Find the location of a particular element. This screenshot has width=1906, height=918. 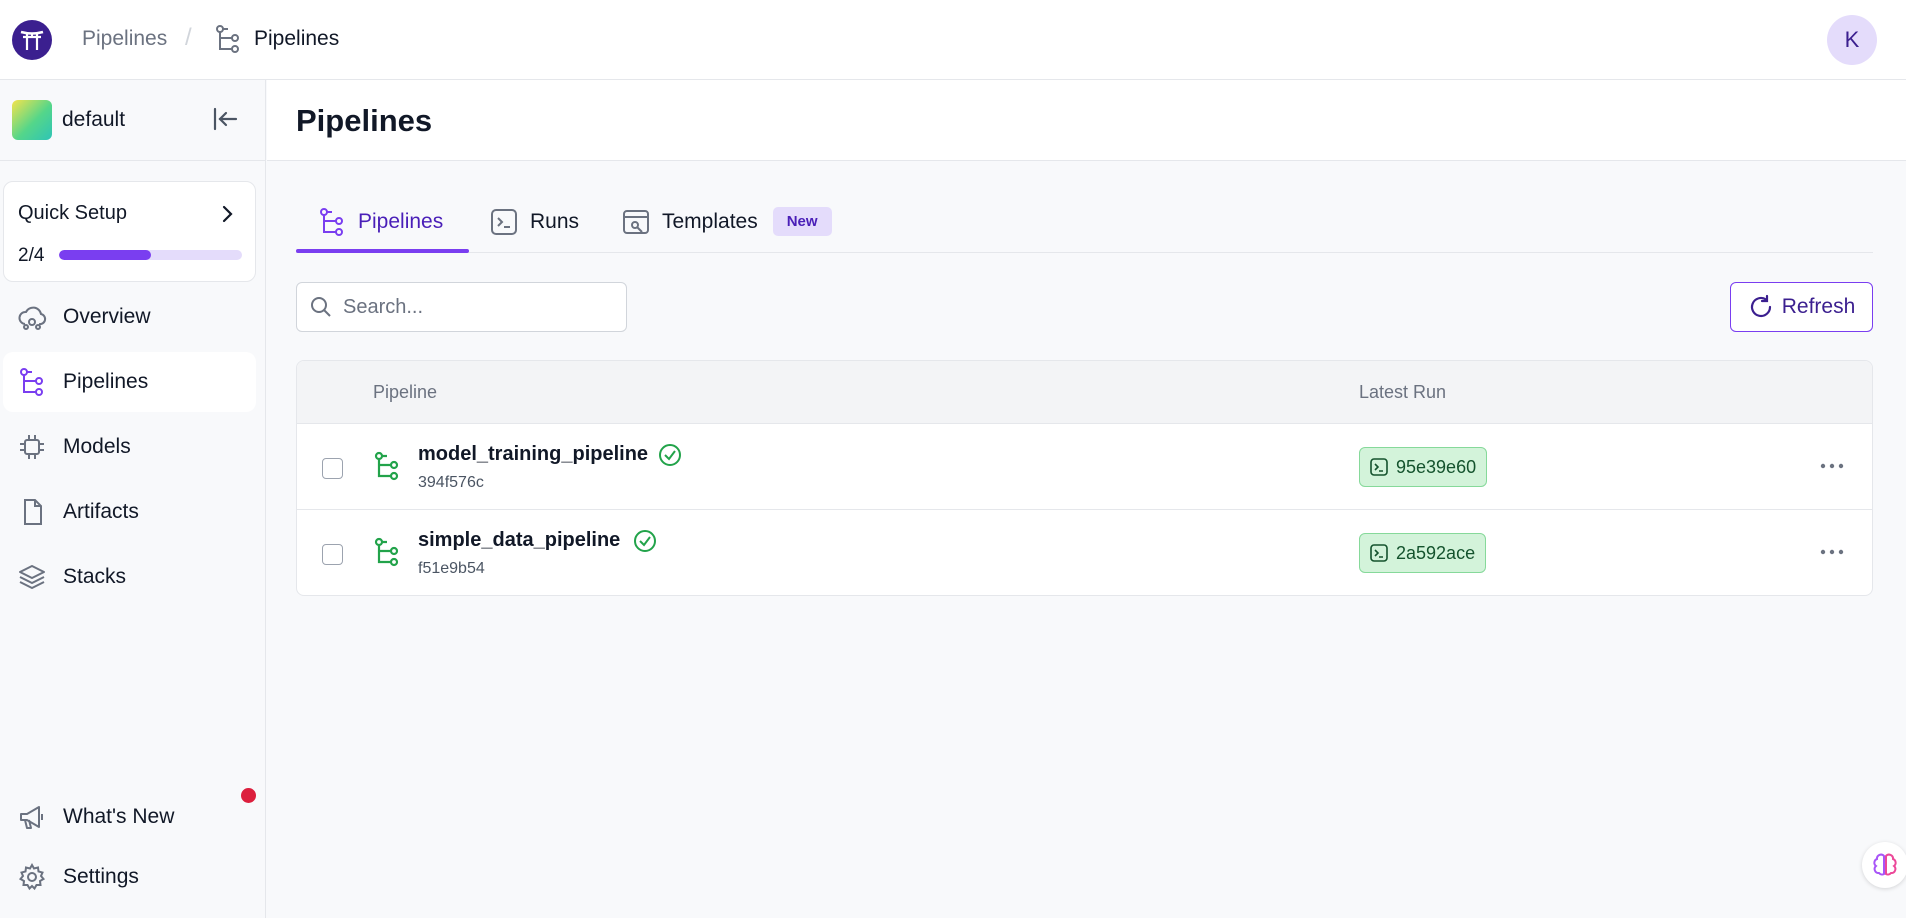

tab-templates: Templates New is located at coordinates (727, 221).